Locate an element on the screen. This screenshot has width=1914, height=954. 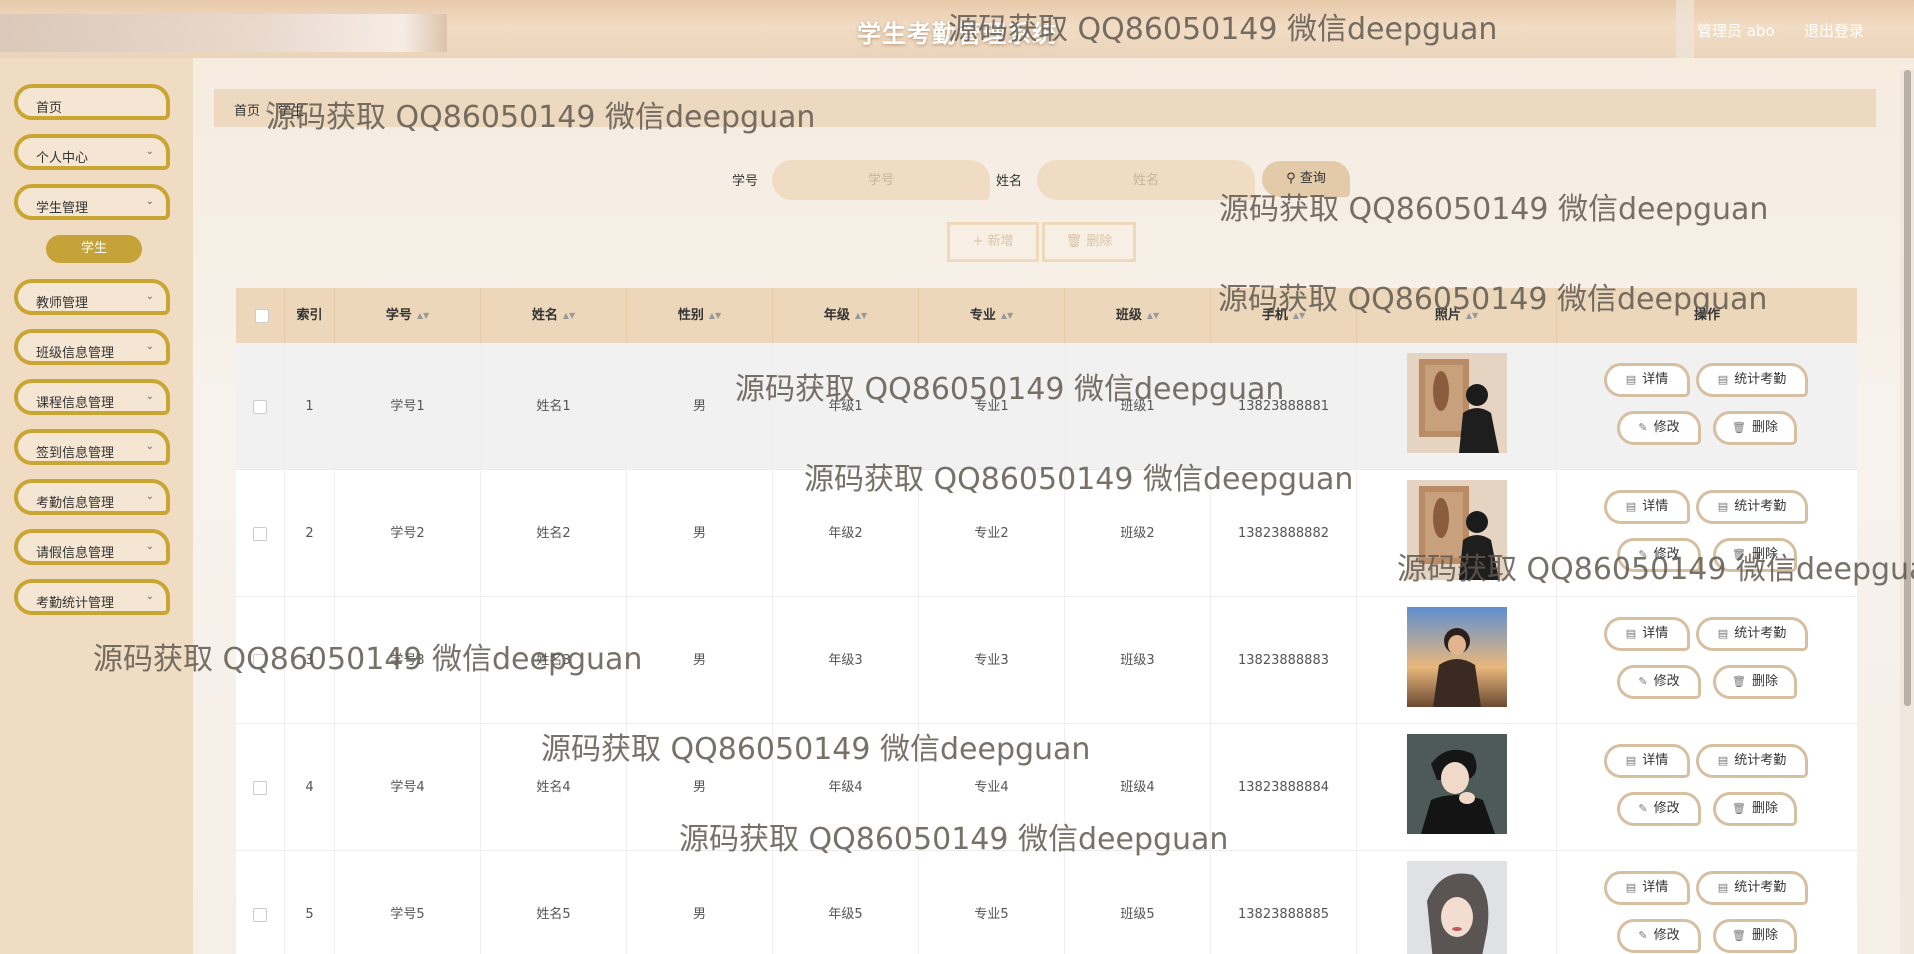
sidebar-item-course-info: 课程信息管理 ⌄ is located at coordinates (92, 397).